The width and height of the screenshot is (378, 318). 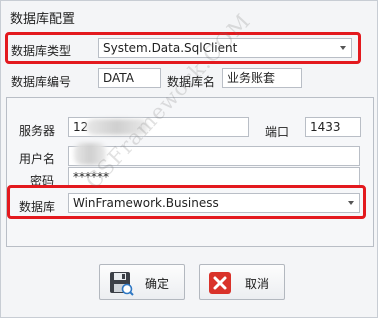 I want to click on ok-button-label: 确定, so click(x=157, y=284).